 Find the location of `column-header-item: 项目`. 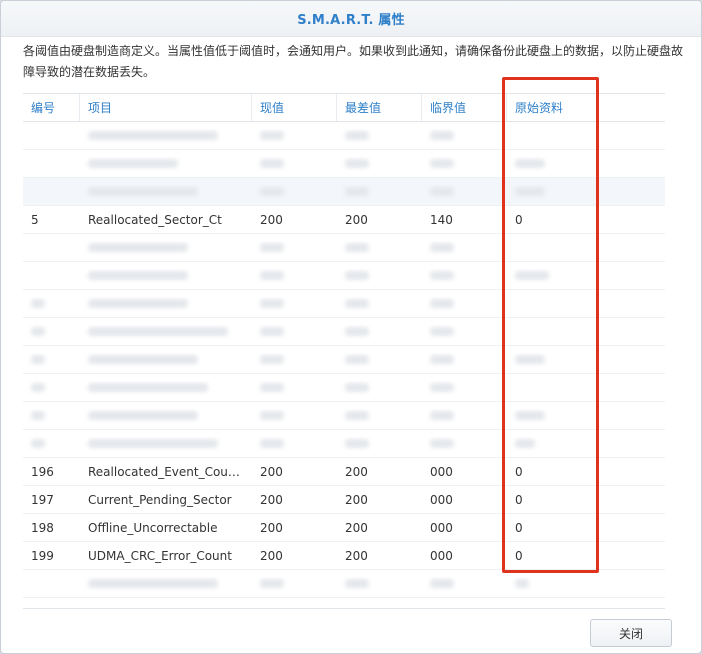

column-header-item: 项目 is located at coordinates (166, 107).